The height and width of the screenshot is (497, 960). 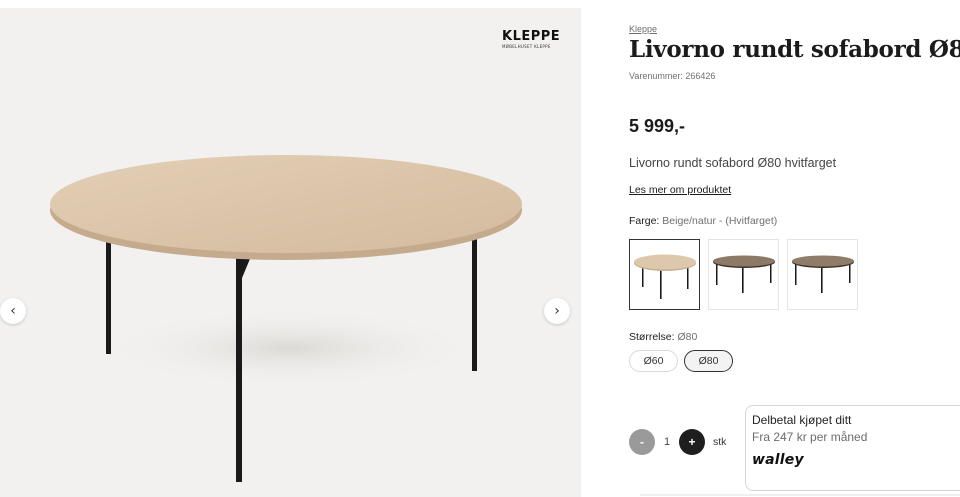 What do you see at coordinates (800, 495) in the screenshot?
I see `divider` at bounding box center [800, 495].